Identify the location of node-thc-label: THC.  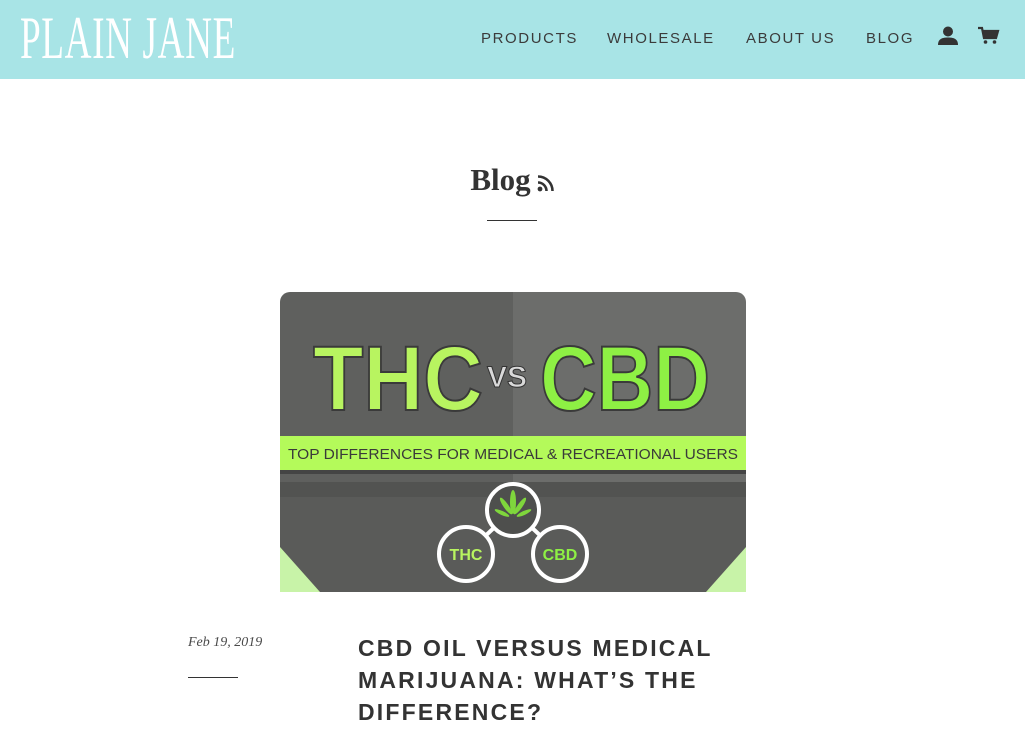
(466, 555).